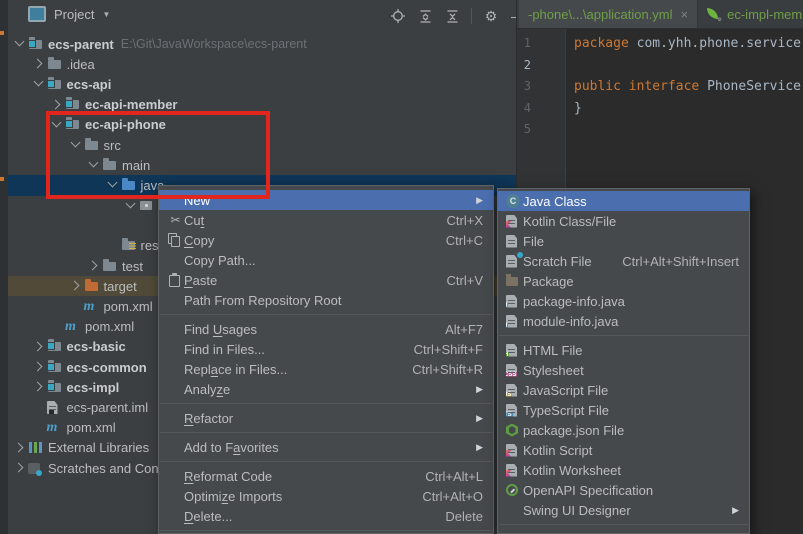 This screenshot has height=534, width=803. What do you see at coordinates (514, 370) in the screenshot?
I see `css-icon: CSS` at bounding box center [514, 370].